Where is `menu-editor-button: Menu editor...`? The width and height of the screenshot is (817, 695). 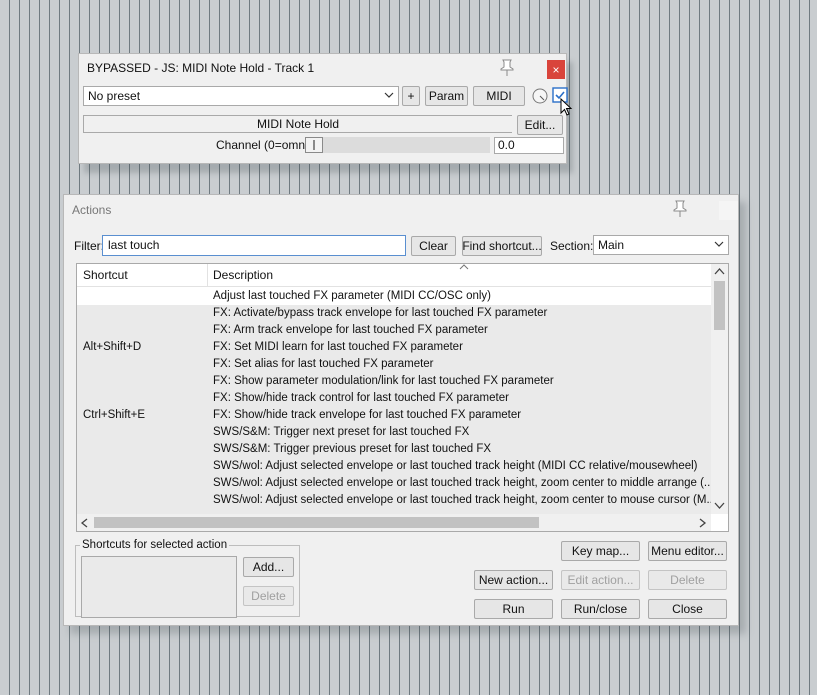
menu-editor-button: Menu editor... is located at coordinates (687, 551).